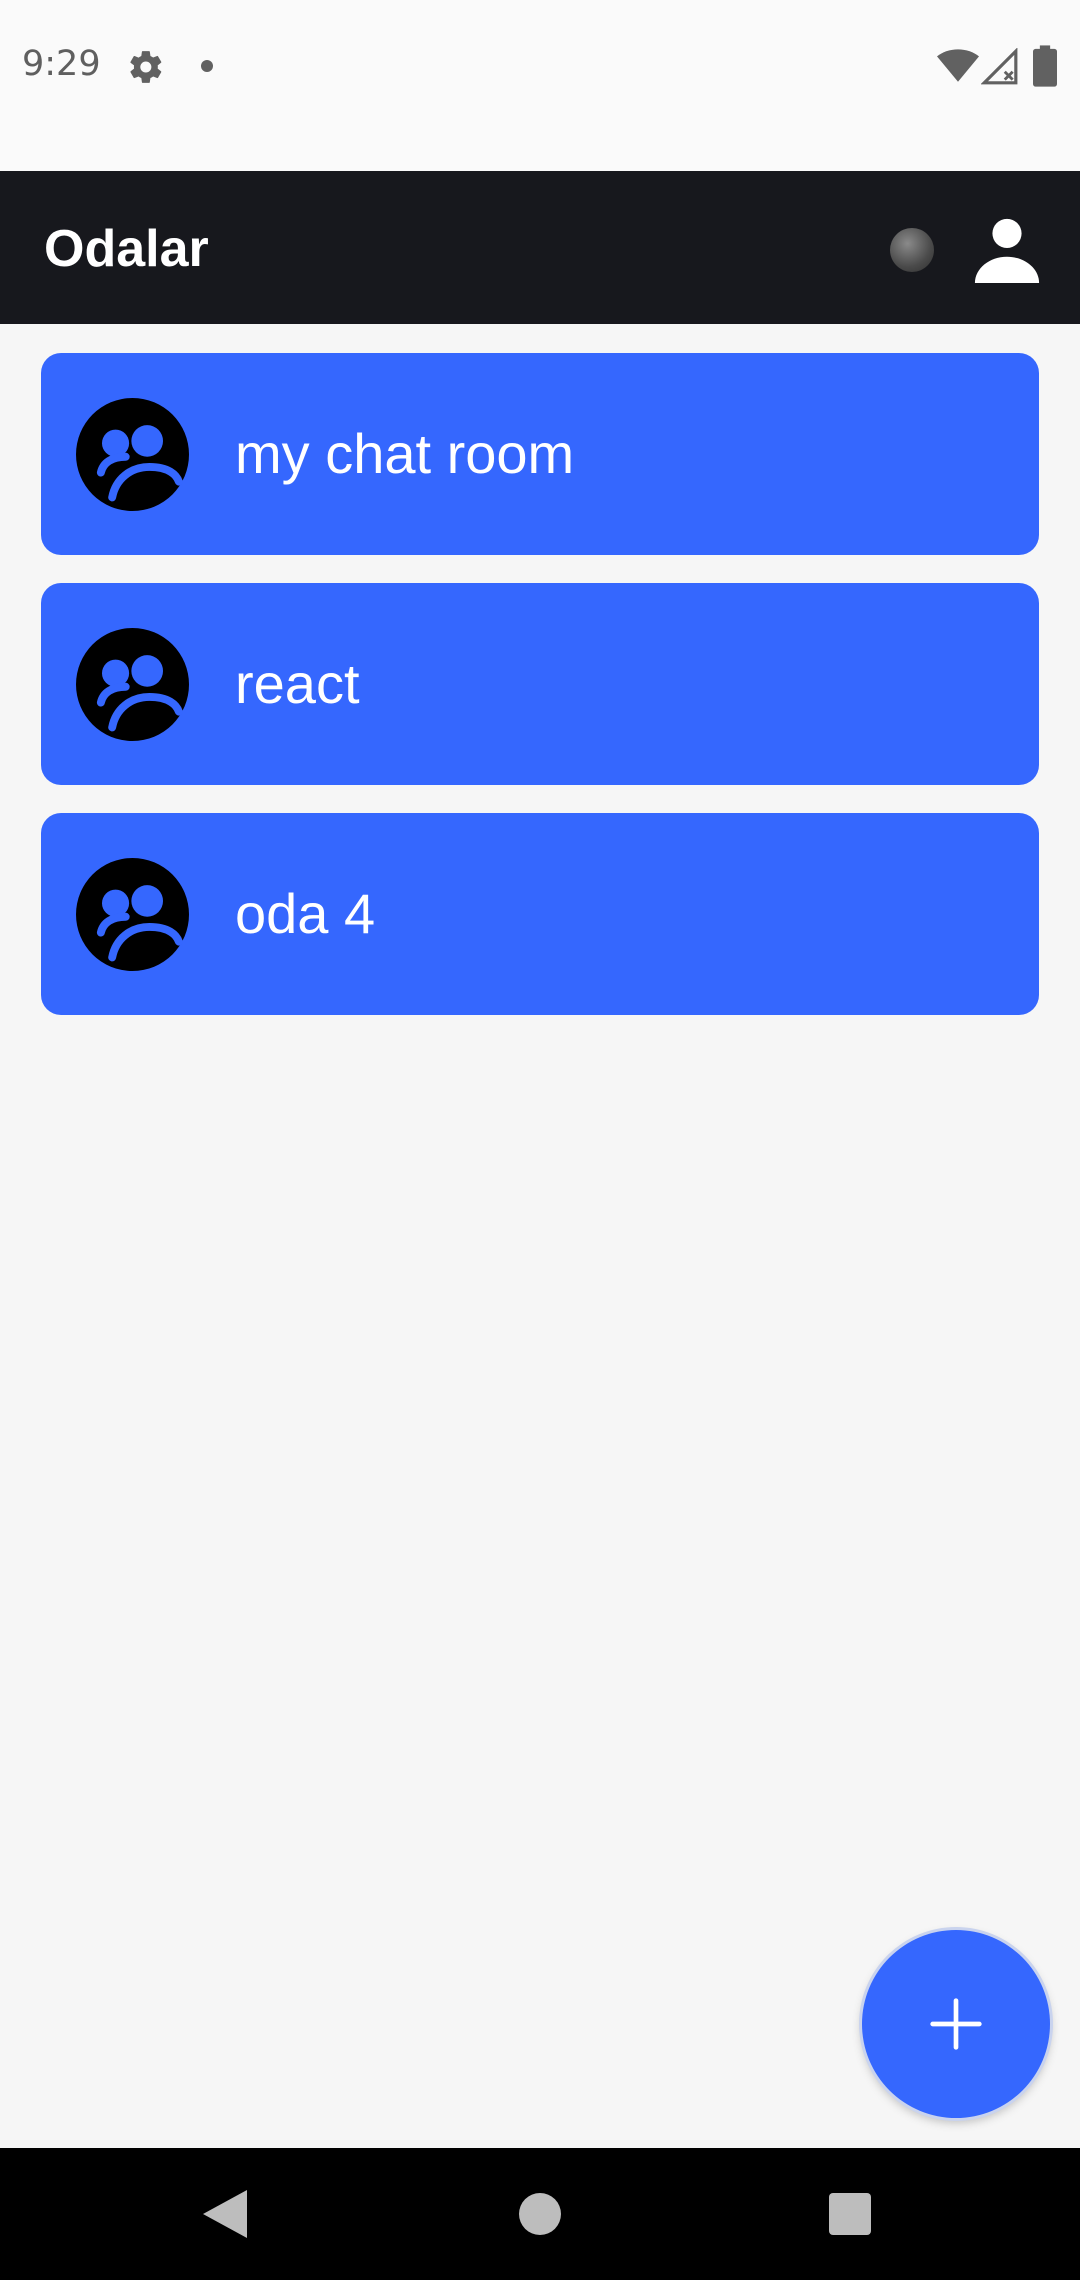 The image size is (1080, 2280). I want to click on page-title: Odalar, so click(126, 249).